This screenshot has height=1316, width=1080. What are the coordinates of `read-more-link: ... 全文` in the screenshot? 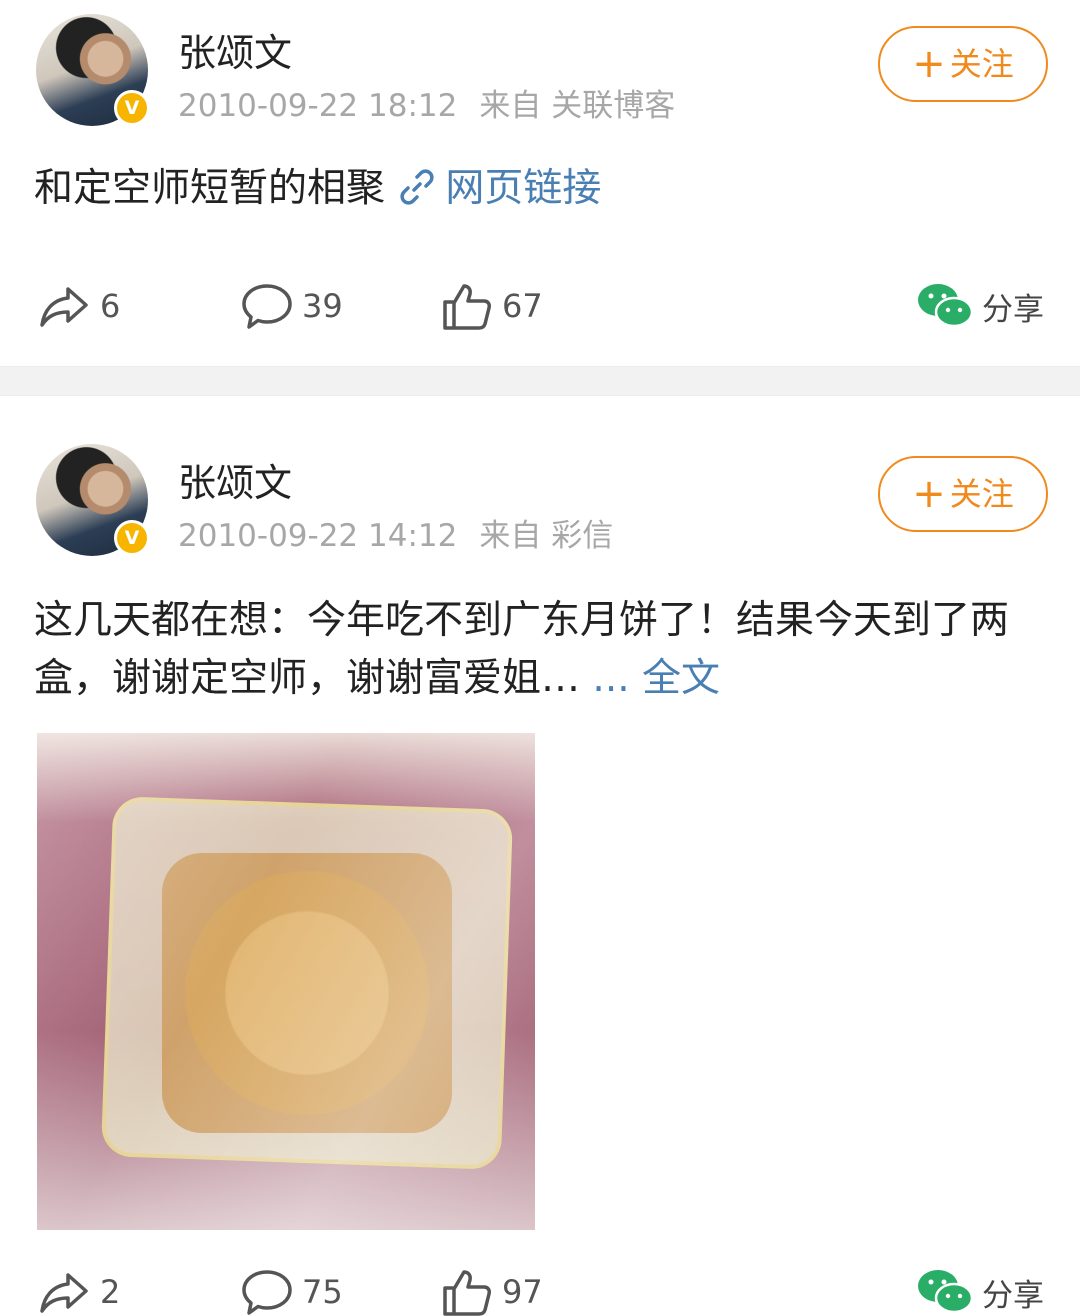 It's located at (656, 678).